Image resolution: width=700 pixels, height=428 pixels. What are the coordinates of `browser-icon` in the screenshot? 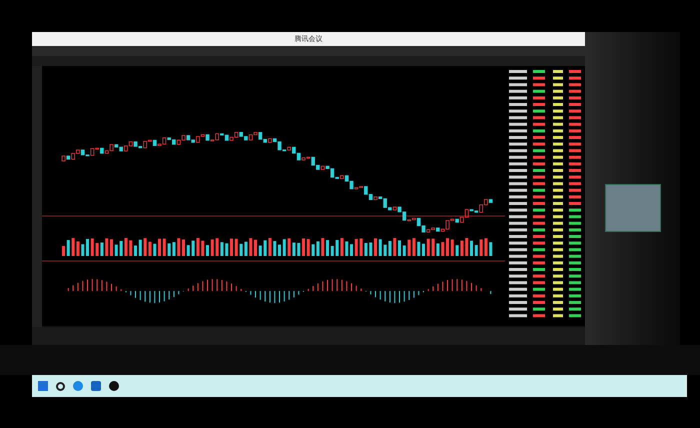 It's located at (78, 386).